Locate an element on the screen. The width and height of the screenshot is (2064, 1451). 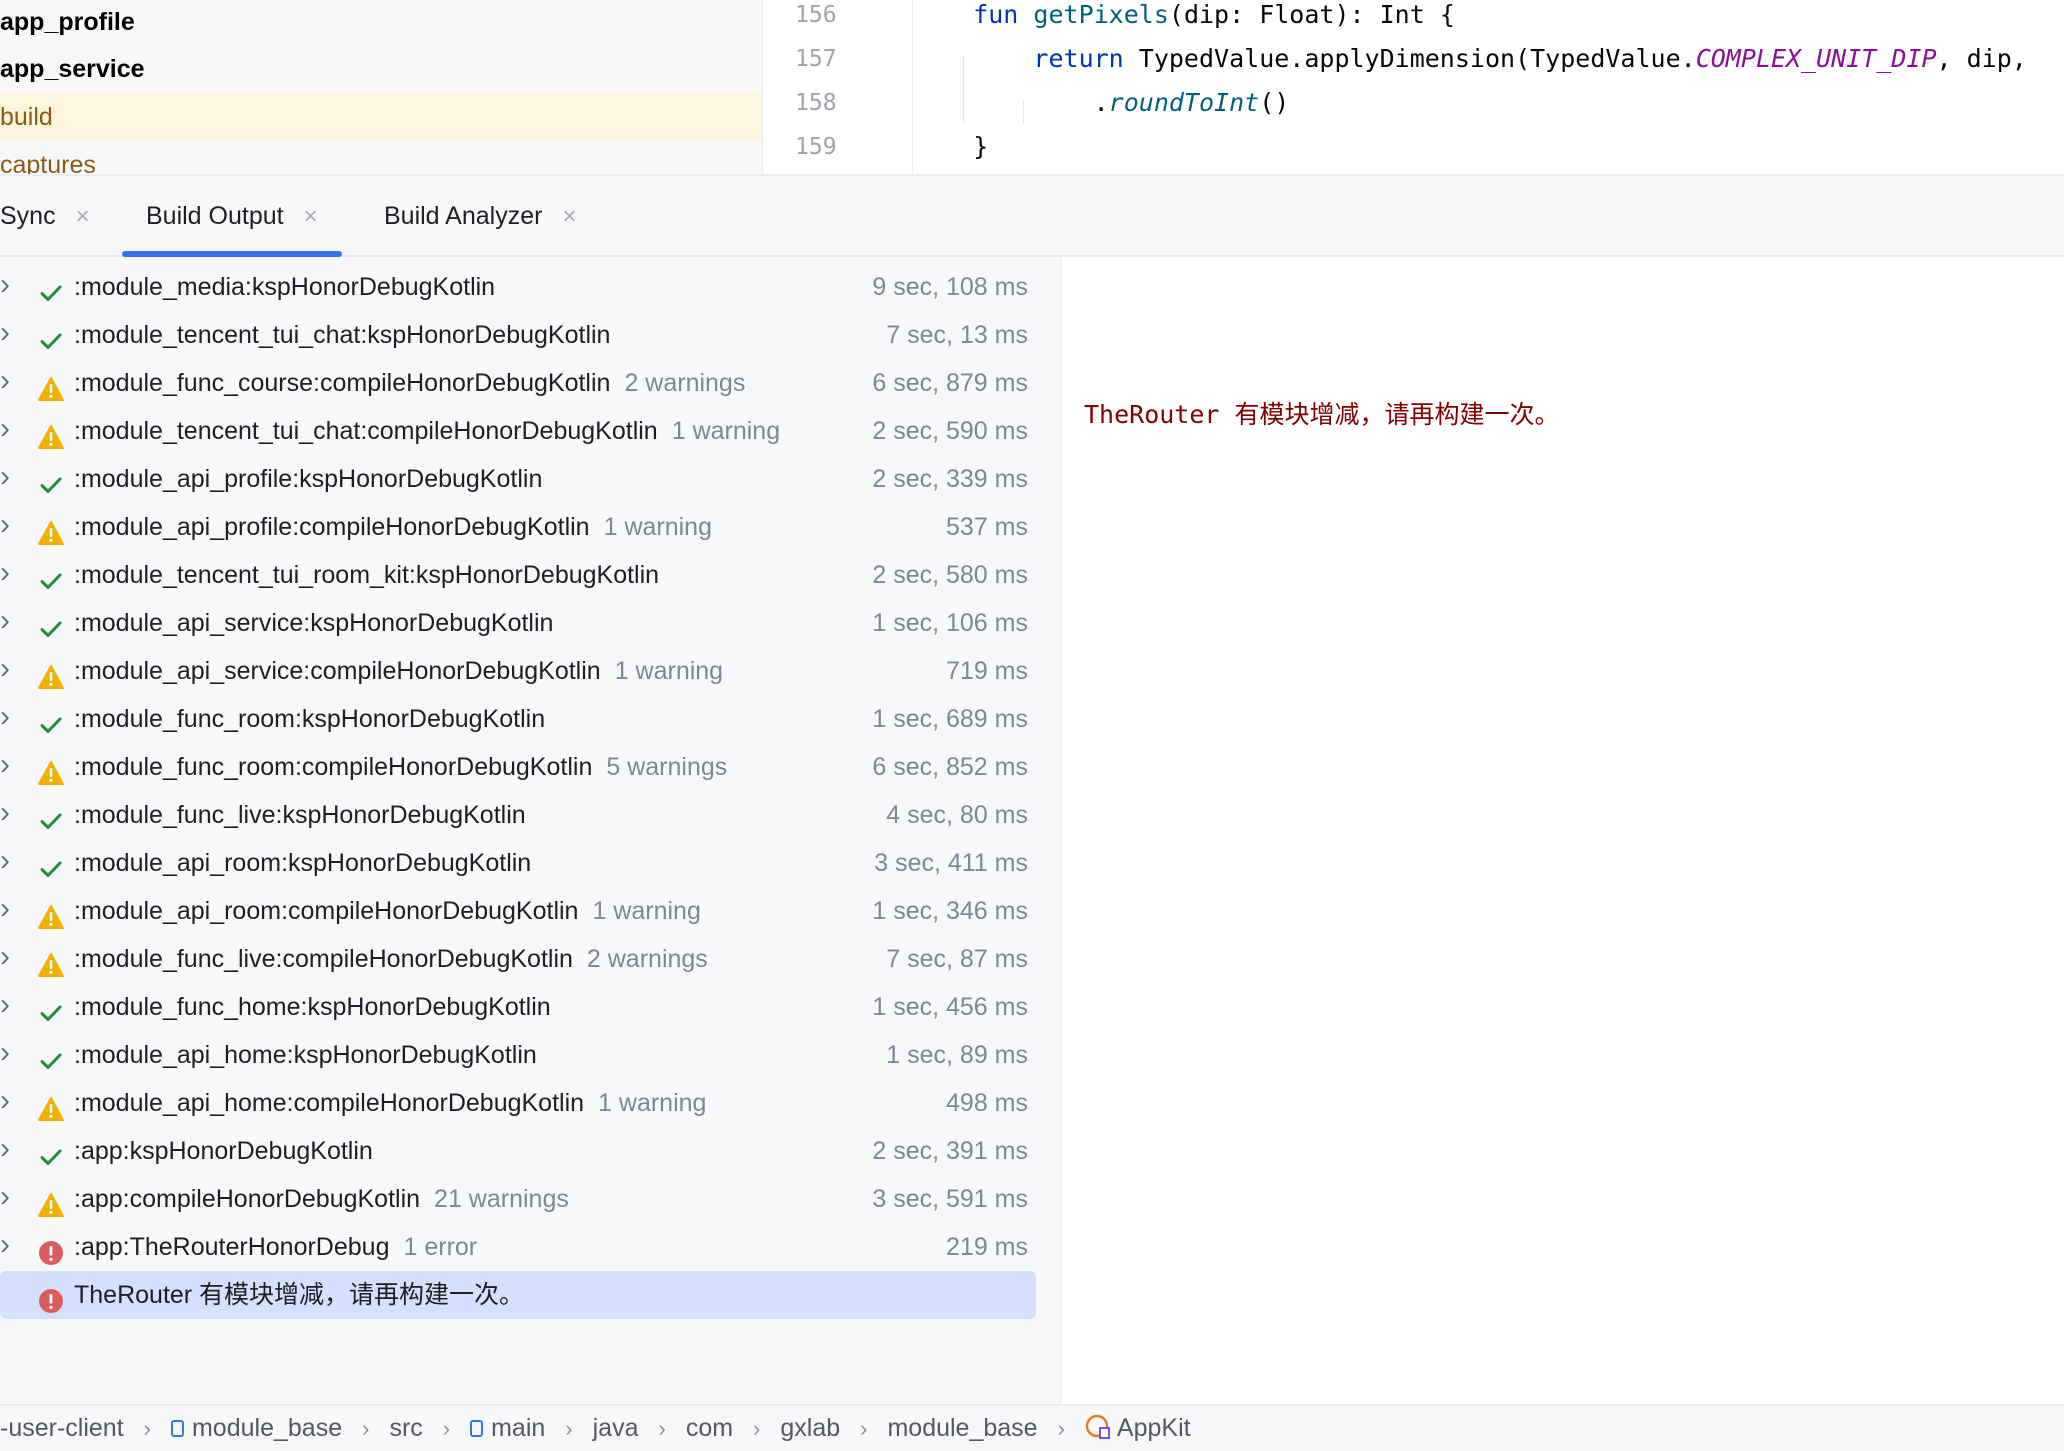
task-name: :app:kspHonorDebugKotlin is located at coordinates (223, 1151).